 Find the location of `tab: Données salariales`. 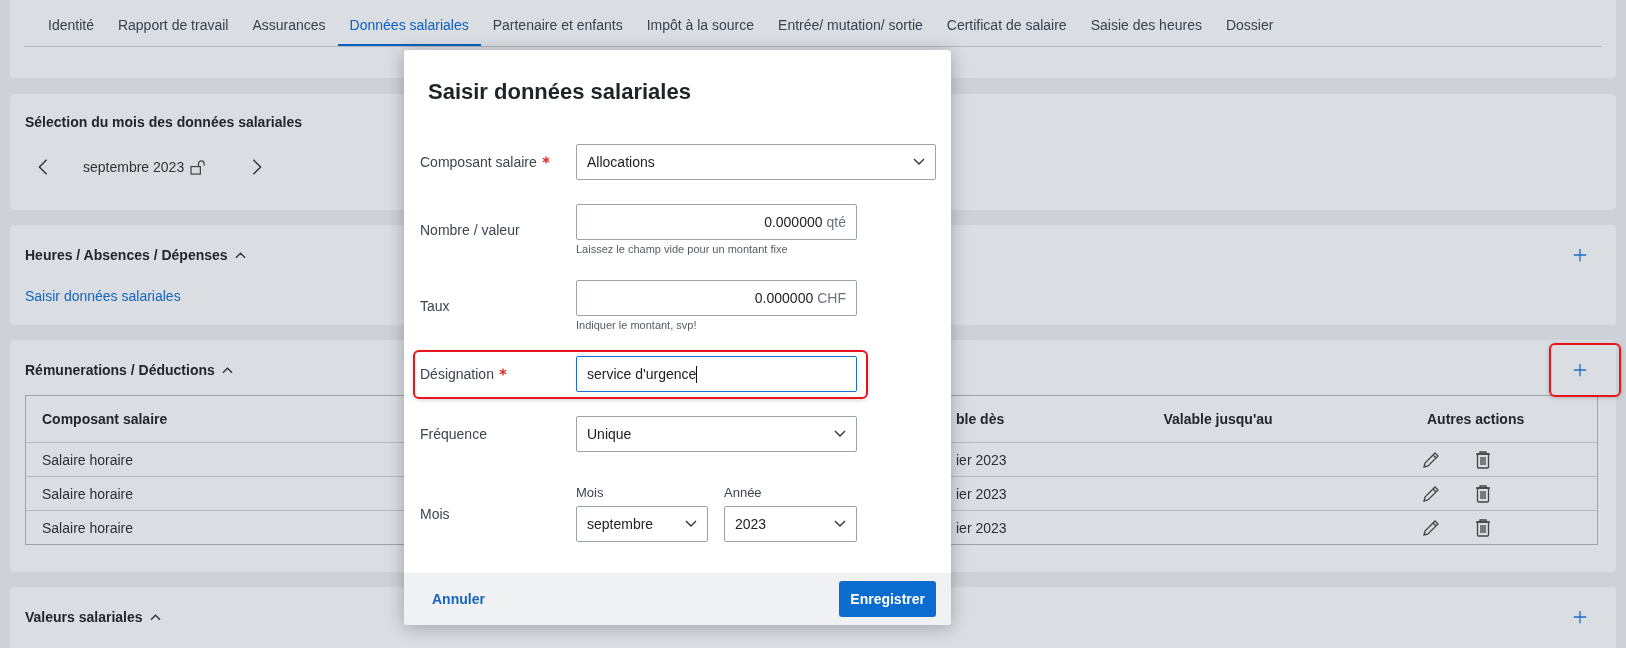

tab: Données salariales is located at coordinates (409, 23).